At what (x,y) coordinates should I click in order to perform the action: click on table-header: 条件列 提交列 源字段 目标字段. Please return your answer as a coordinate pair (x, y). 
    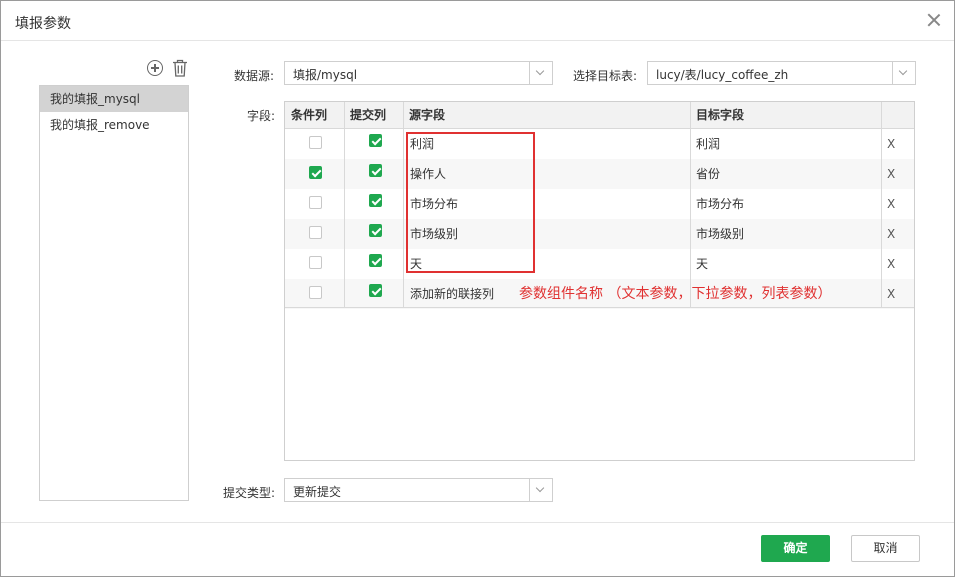
    Looking at the image, I should click on (599, 115).